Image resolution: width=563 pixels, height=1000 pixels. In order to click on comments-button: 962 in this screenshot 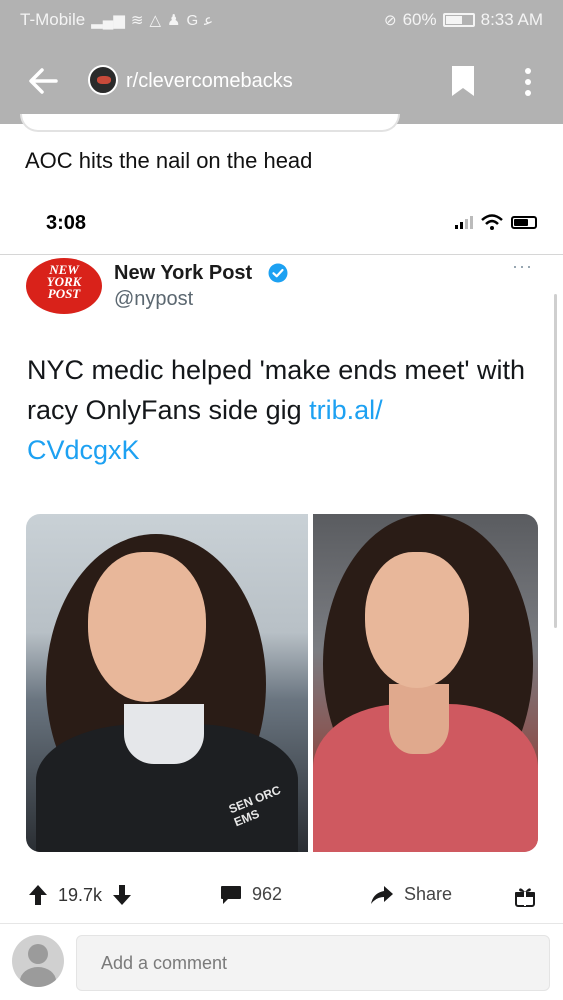, I will do `click(251, 894)`.